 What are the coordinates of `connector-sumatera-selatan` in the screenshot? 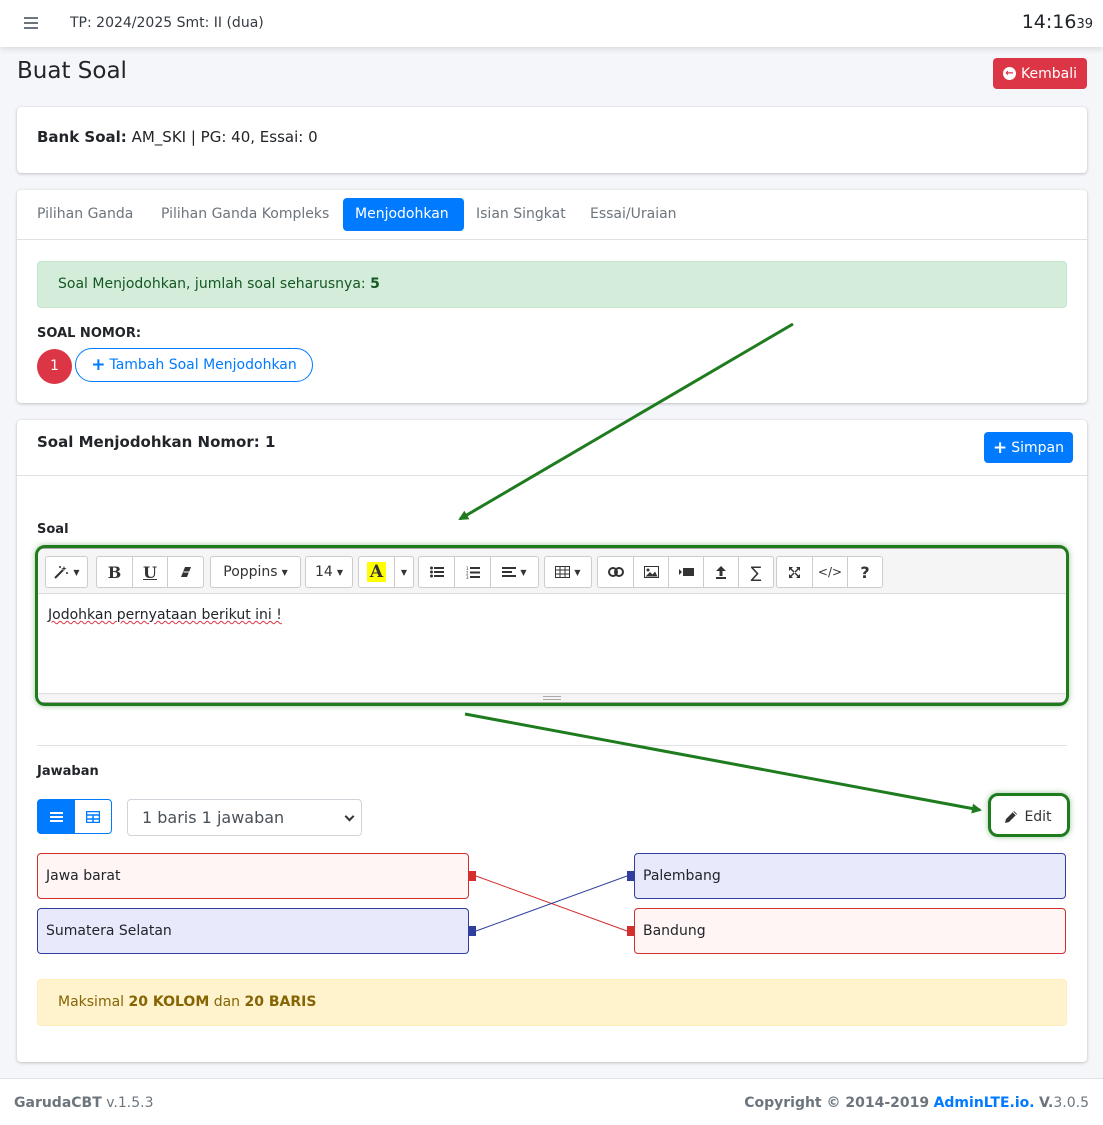 It's located at (472, 931).